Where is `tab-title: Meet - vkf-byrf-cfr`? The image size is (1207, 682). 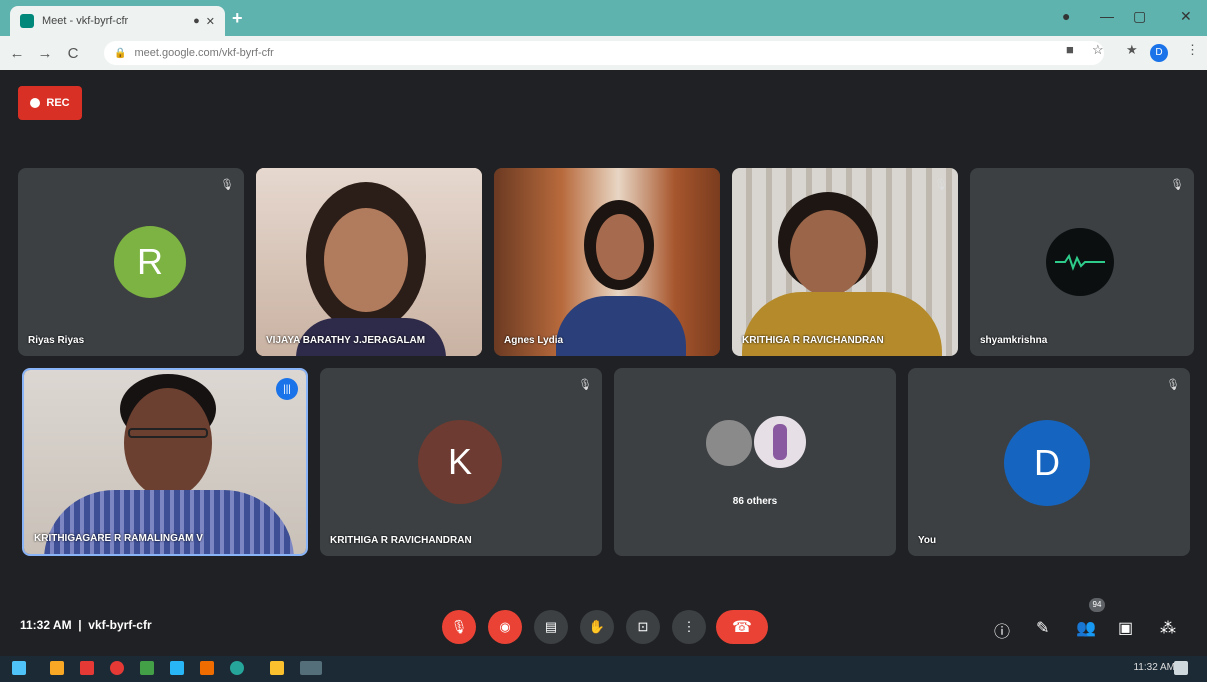
tab-title: Meet - vkf-byrf-cfr is located at coordinates (85, 21).